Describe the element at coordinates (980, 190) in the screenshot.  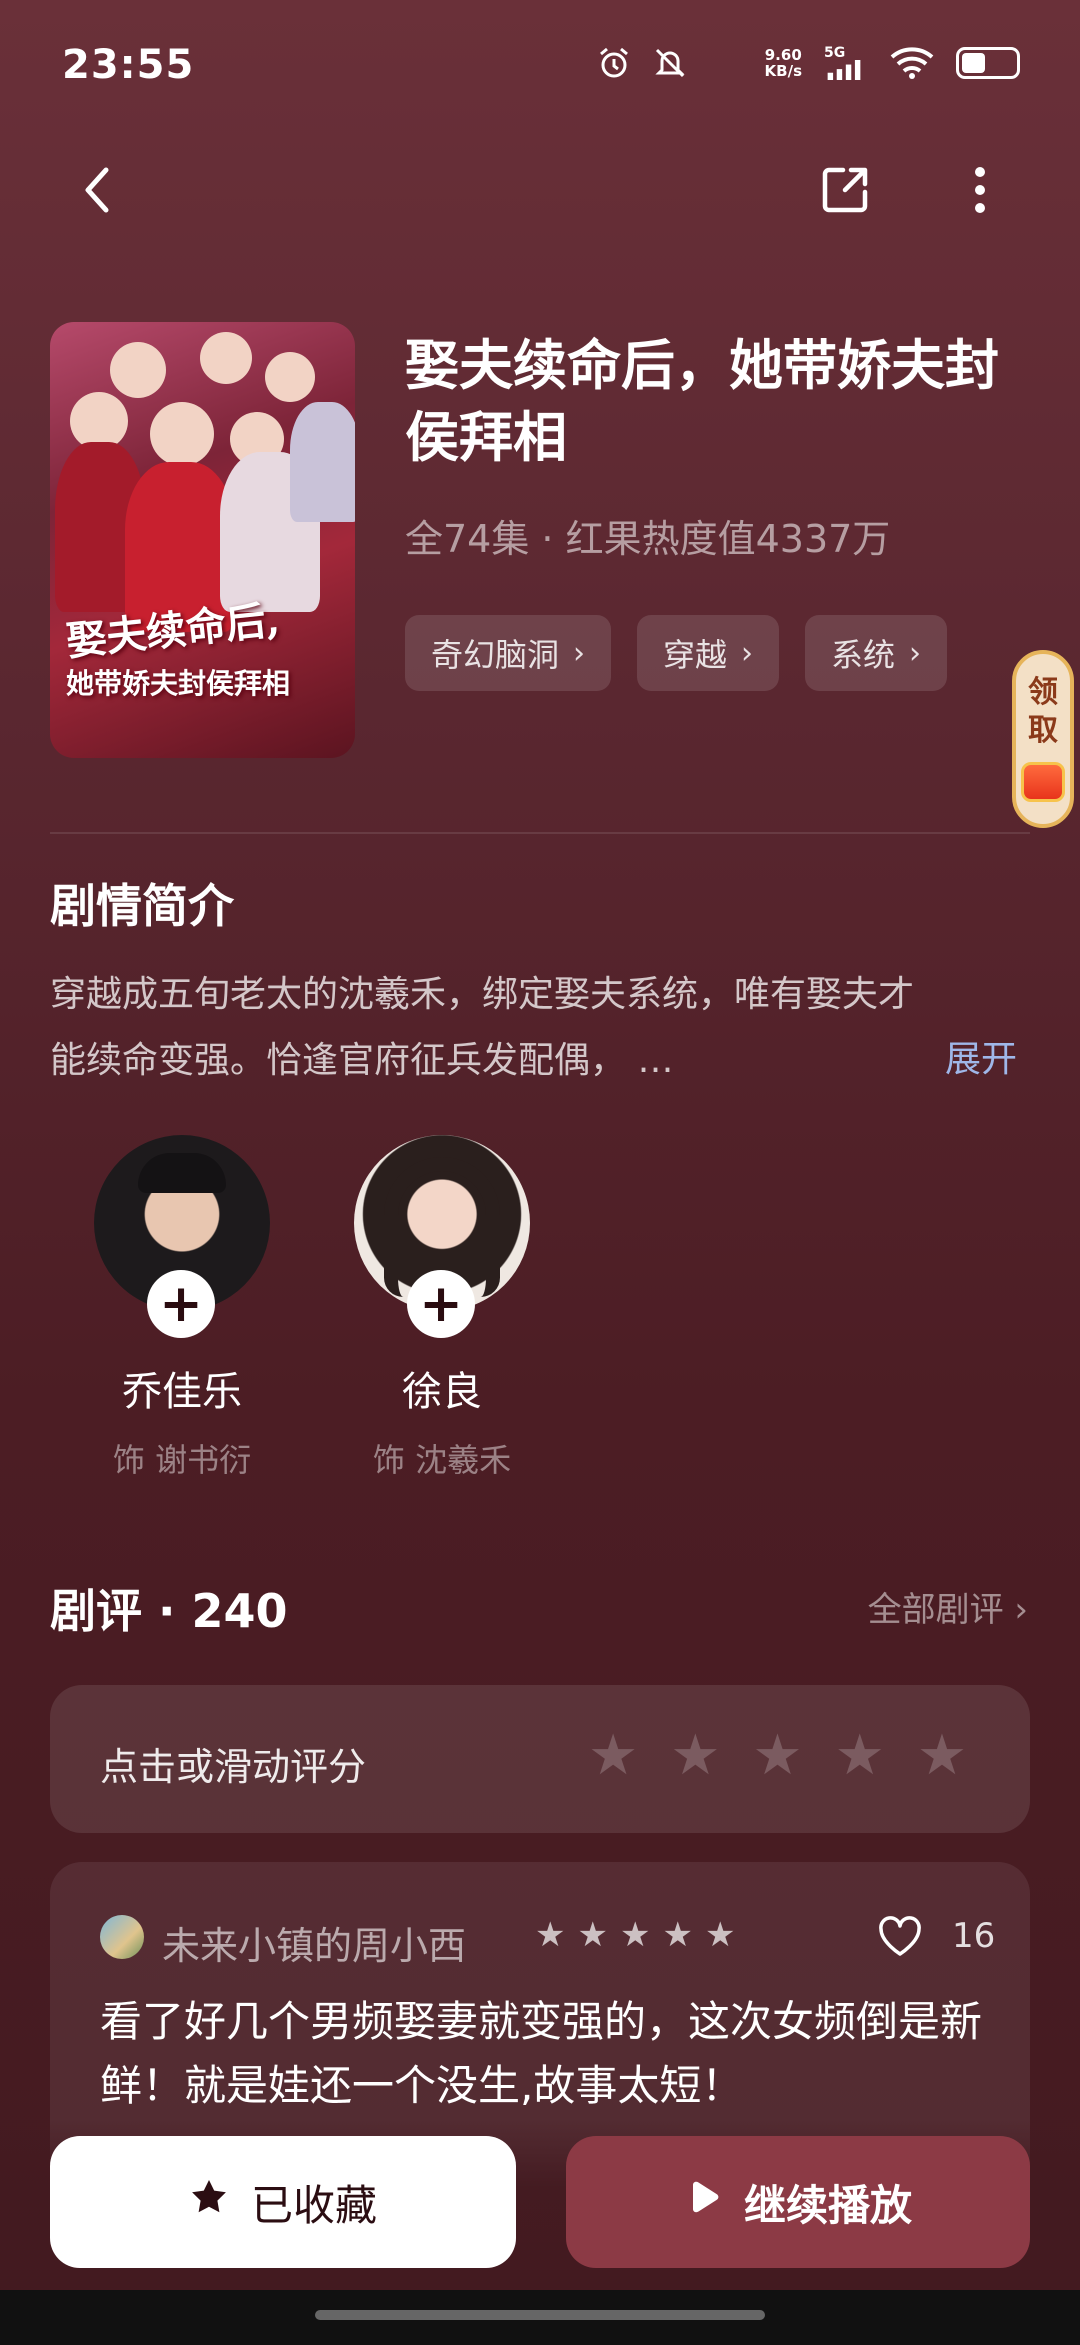
I see `more-icon` at that location.